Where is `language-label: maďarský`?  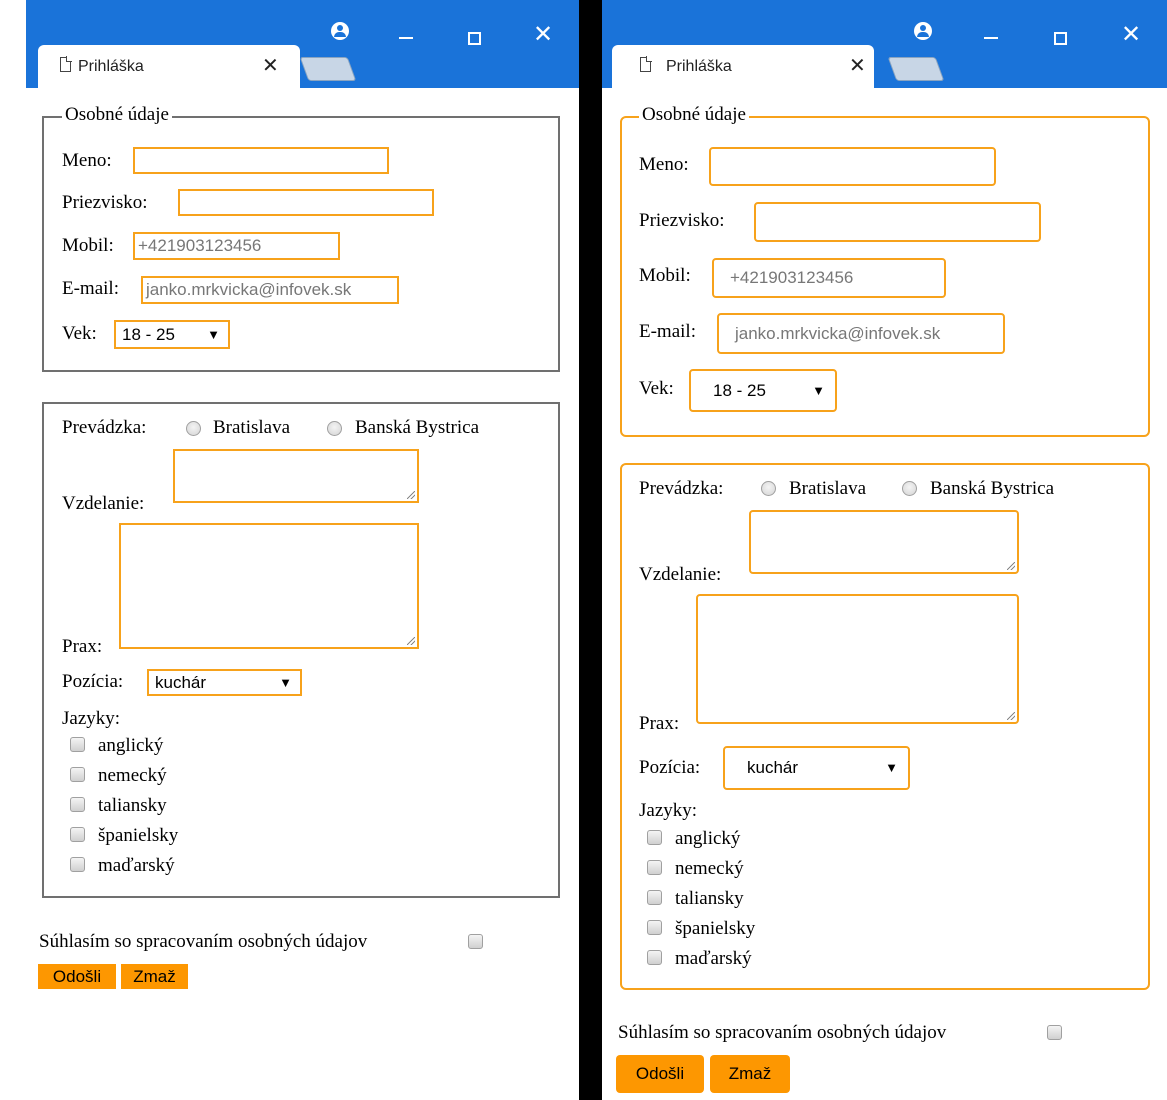 language-label: maďarský is located at coordinates (713, 958).